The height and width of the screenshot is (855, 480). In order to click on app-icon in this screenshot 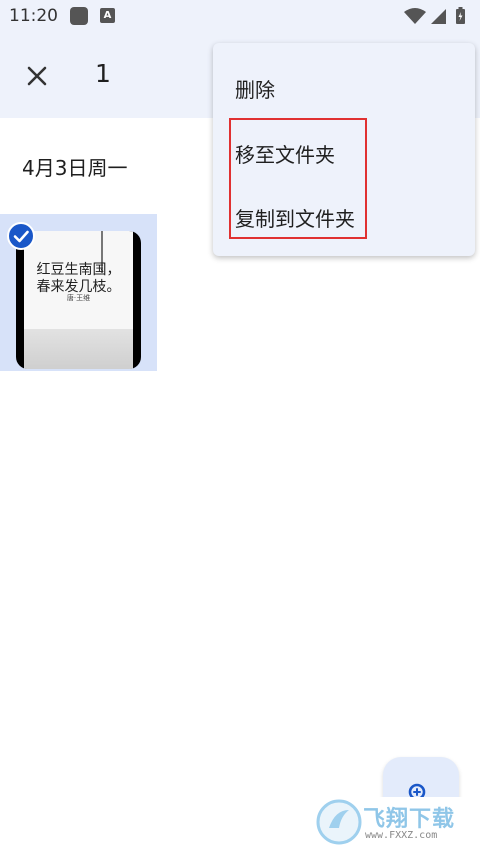, I will do `click(79, 16)`.